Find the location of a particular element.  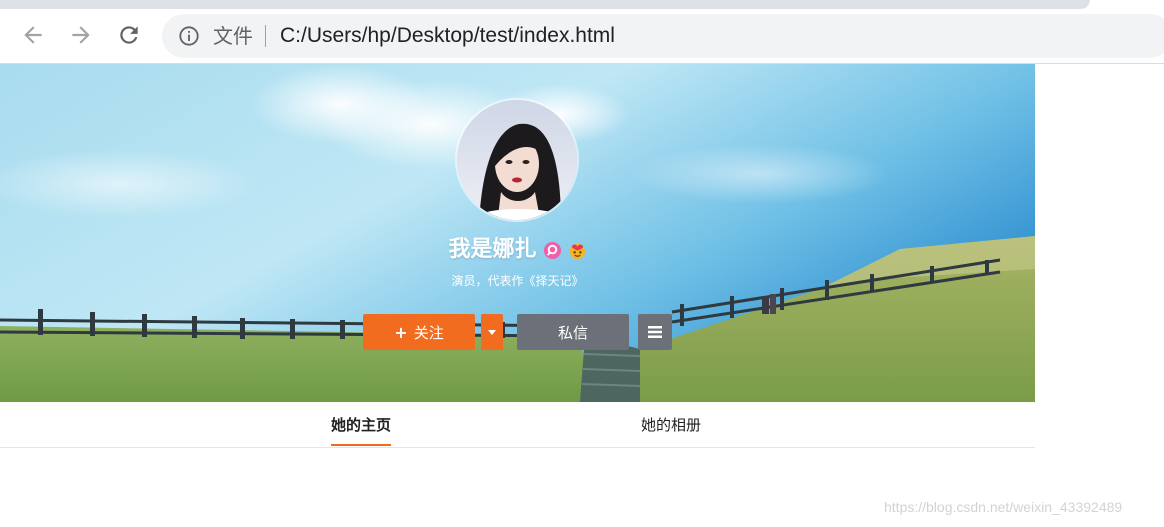

forward-arrow-icon is located at coordinates (81, 35).